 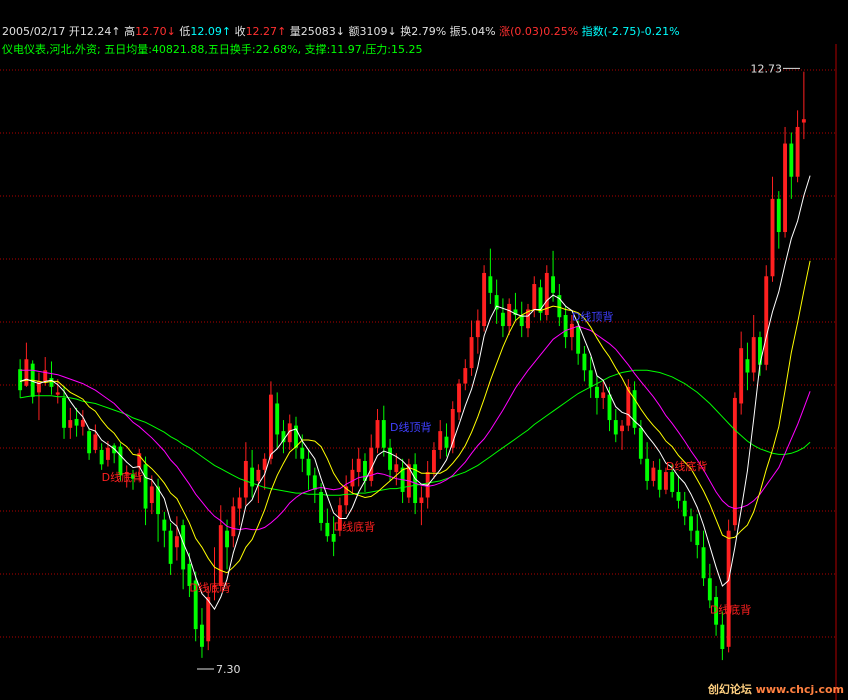 I want to click on site-watermark: 创幻论坛 www.chcj.com, so click(x=776, y=689).